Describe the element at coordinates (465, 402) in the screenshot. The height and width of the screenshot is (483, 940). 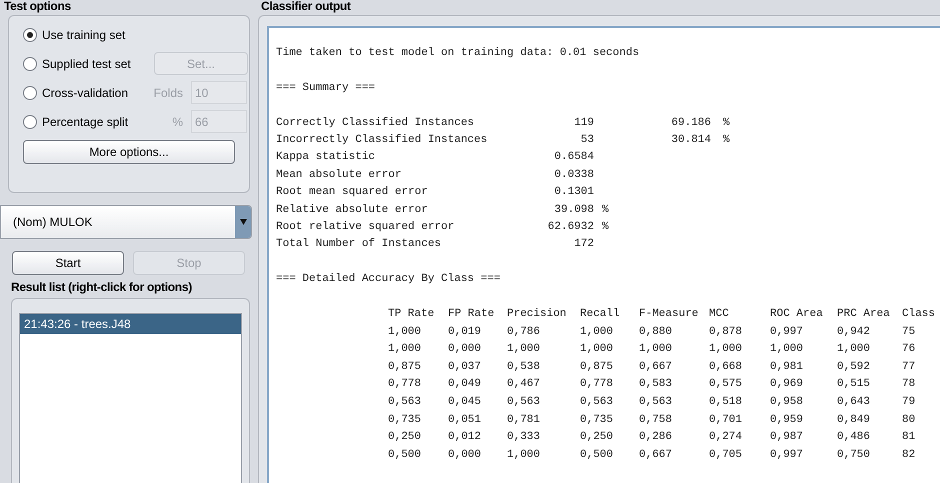
I see `table-cell-text: 0,045` at that location.